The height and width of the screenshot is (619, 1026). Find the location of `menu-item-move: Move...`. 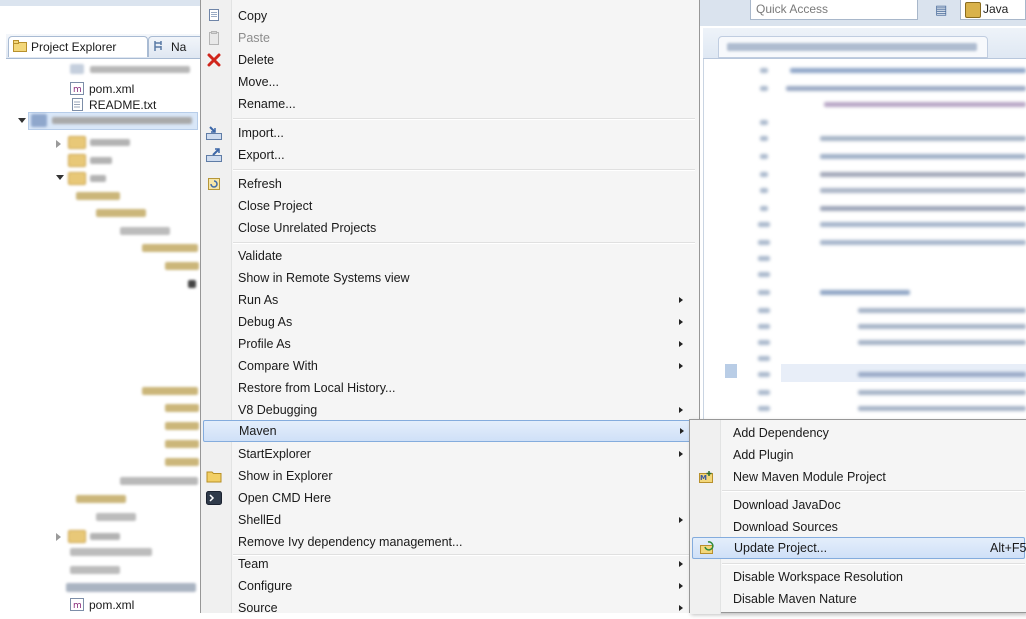

menu-item-move: Move... is located at coordinates (449, 82).